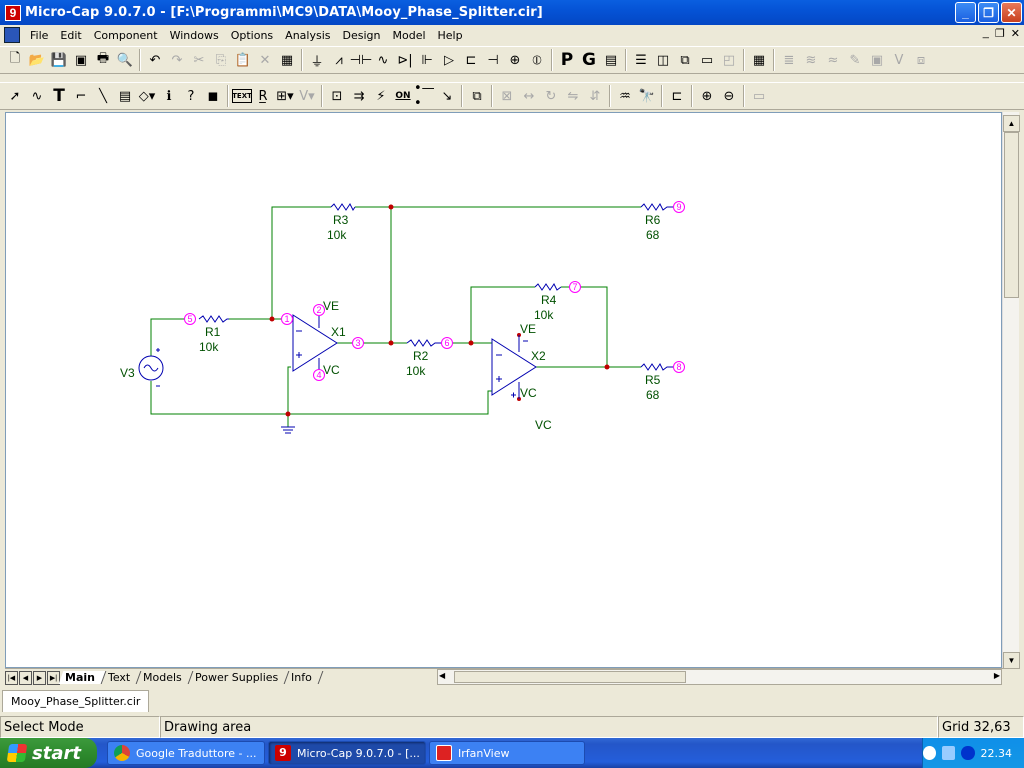  What do you see at coordinates (194, 35) in the screenshot?
I see `menu-windows: Windows` at bounding box center [194, 35].